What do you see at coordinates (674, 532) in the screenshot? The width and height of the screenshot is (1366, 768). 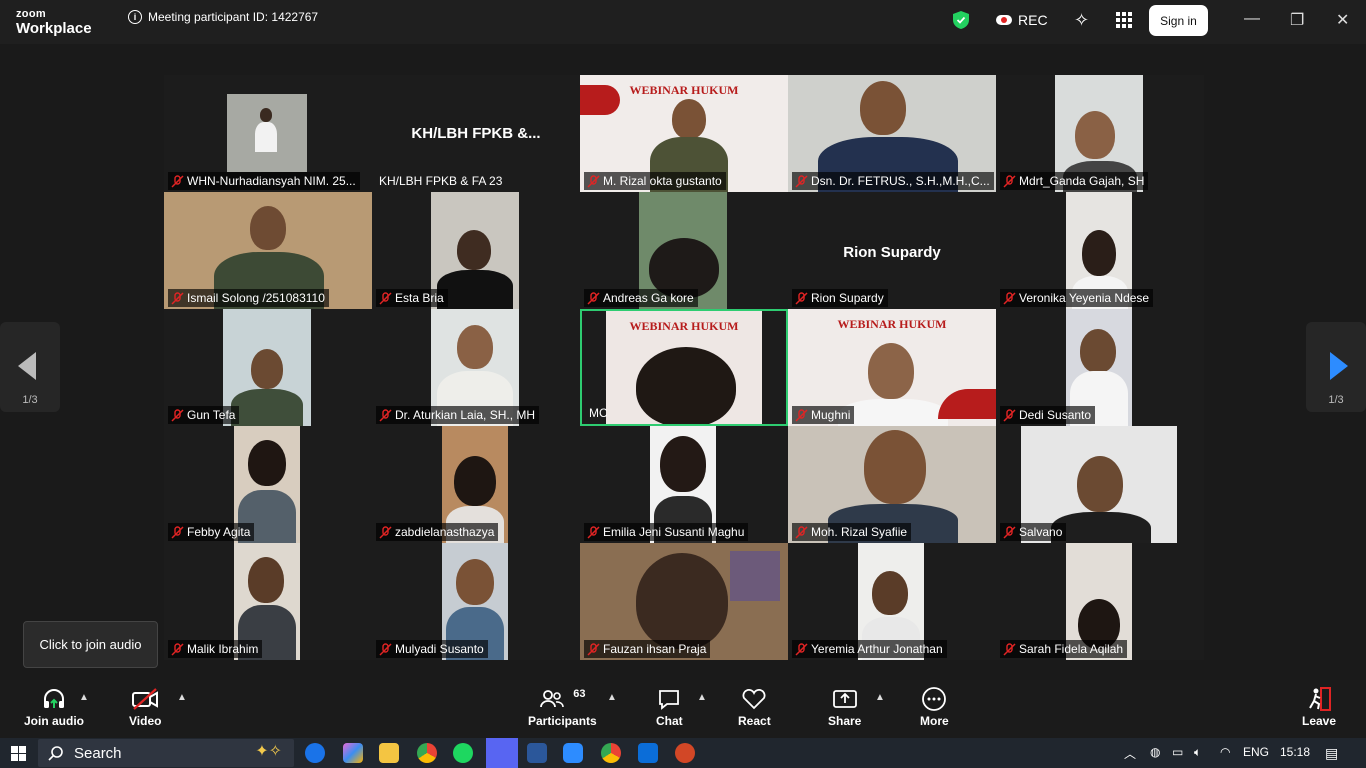 I see `participant-name: Emilia Jeni Susanti Maghu` at bounding box center [674, 532].